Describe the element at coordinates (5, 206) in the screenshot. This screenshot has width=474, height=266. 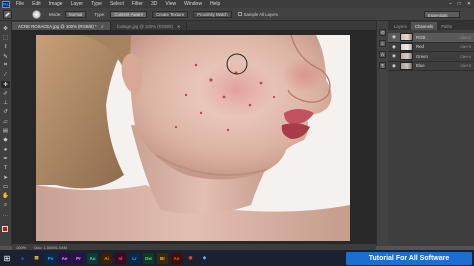
I see `zoom-tool-icon: ⌕` at that location.